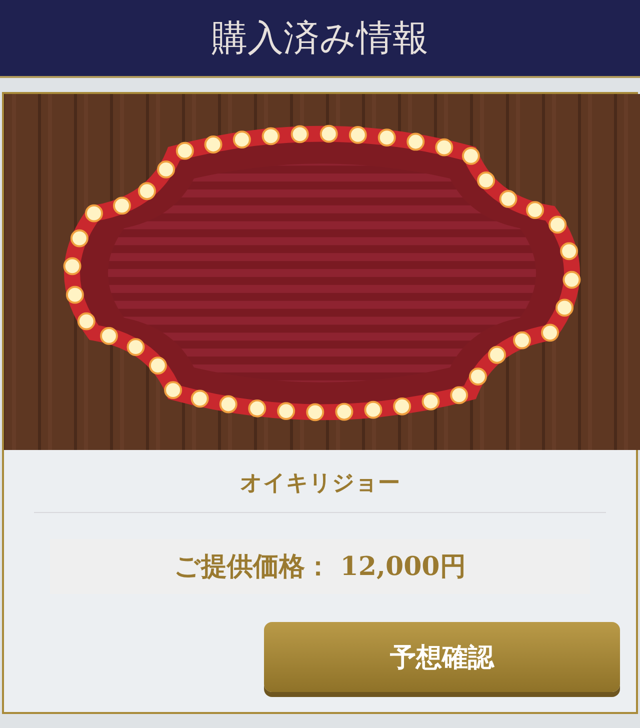 This screenshot has width=640, height=728. Describe the element at coordinates (442, 657) in the screenshot. I see `check-prediction-button: 予想確認` at that location.